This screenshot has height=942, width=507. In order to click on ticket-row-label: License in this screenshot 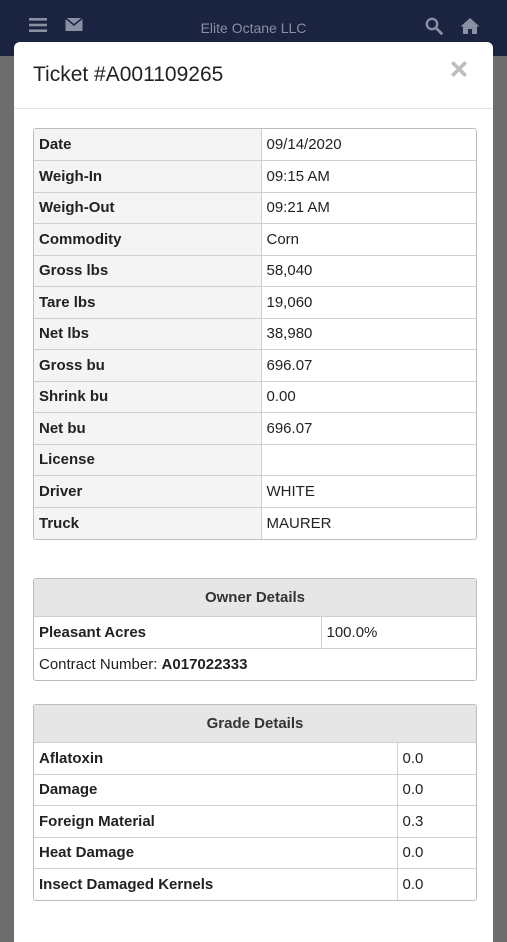, I will do `click(148, 459)`.